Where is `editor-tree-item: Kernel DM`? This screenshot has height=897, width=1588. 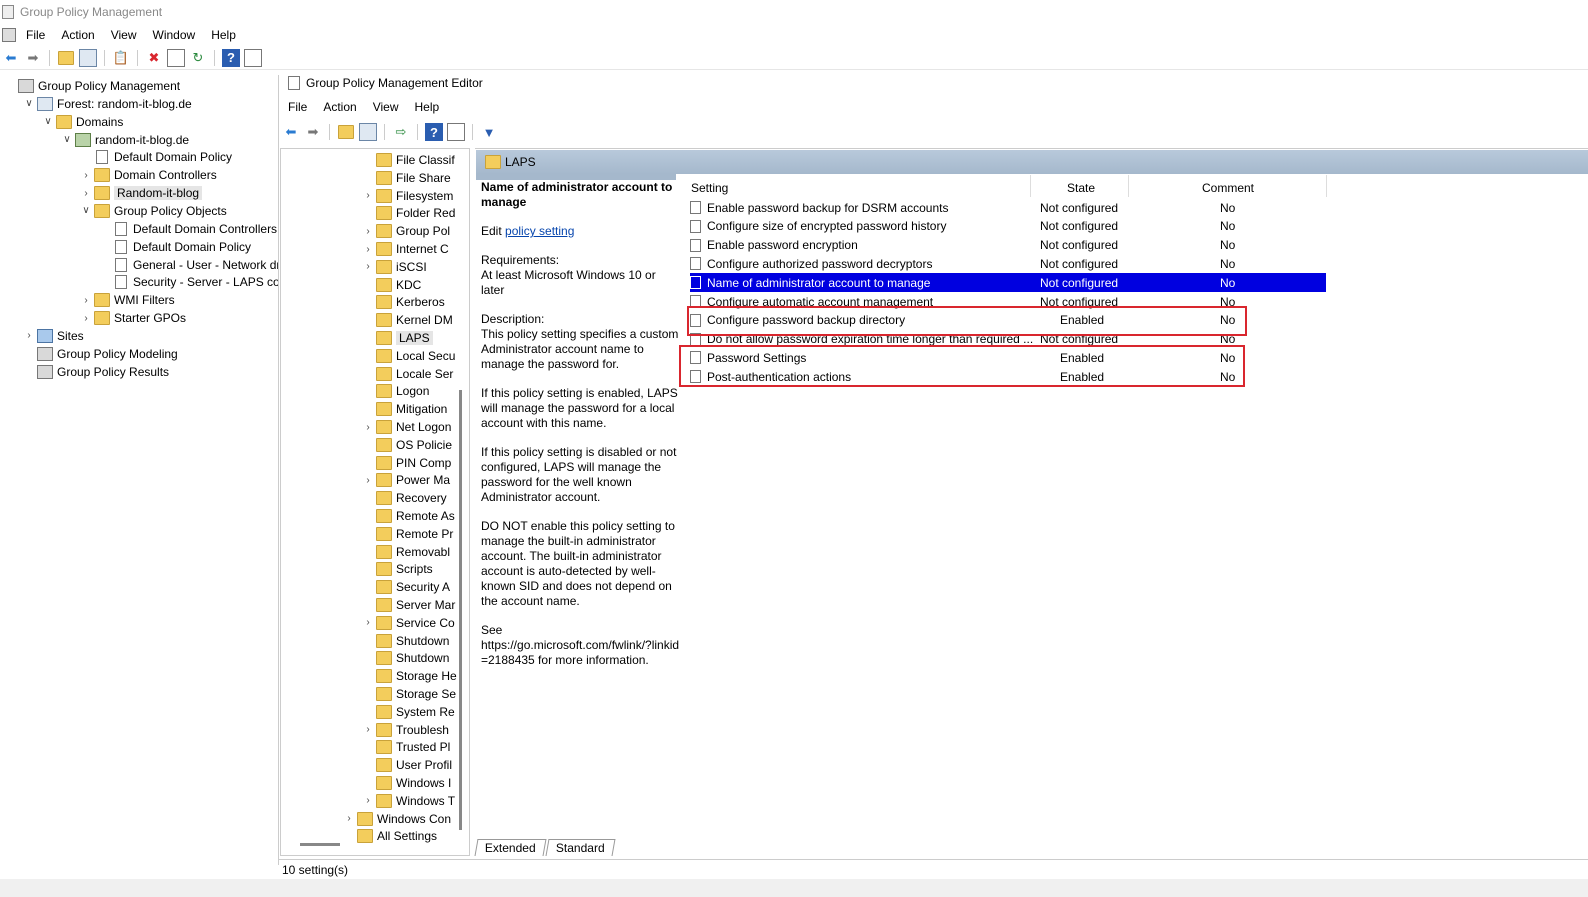 editor-tree-item: Kernel DM is located at coordinates (407, 320).